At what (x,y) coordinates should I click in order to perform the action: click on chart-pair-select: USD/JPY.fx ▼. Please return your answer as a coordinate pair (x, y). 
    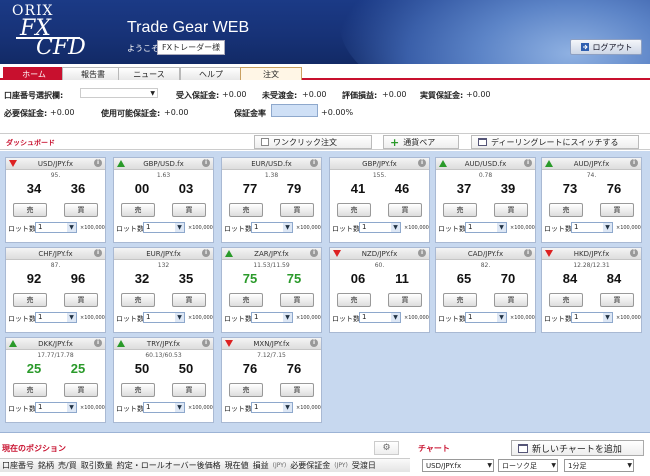
    Looking at the image, I should click on (458, 465).